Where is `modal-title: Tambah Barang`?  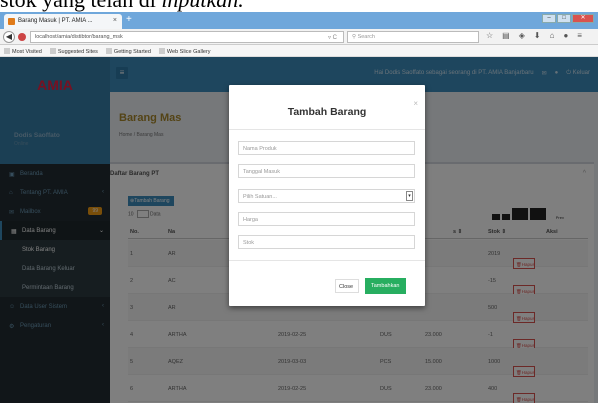 modal-title: Tambah Barang is located at coordinates (327, 112).